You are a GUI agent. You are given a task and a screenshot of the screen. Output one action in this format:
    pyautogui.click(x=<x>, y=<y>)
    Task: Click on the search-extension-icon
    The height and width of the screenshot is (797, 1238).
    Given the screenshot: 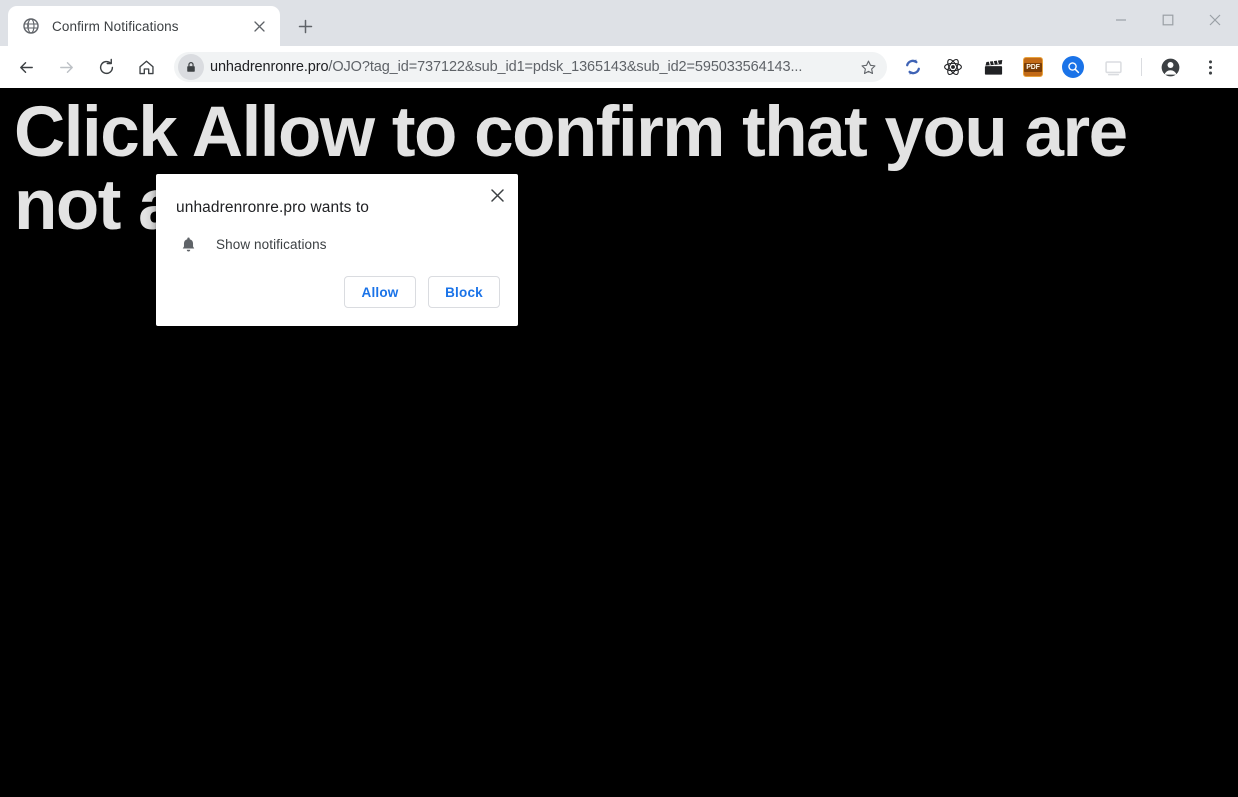 What is the action you would take?
    pyautogui.click(x=1073, y=67)
    